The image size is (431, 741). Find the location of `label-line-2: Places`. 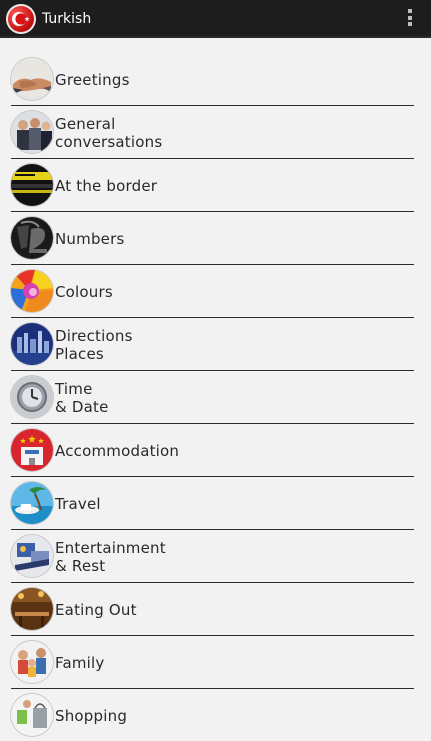

label-line-2: Places is located at coordinates (79, 353).